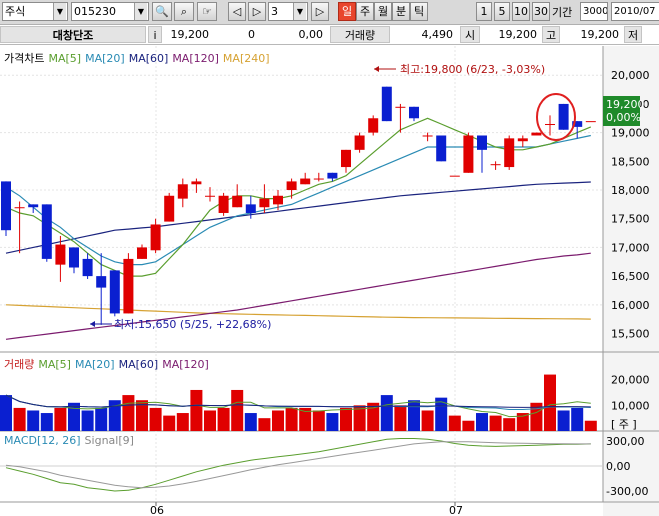 This screenshot has height=516, width=659. Describe the element at coordinates (192, 324) in the screenshot. I see `low-annotation: 최저:15,650 (5/25, +22,68%)` at that location.